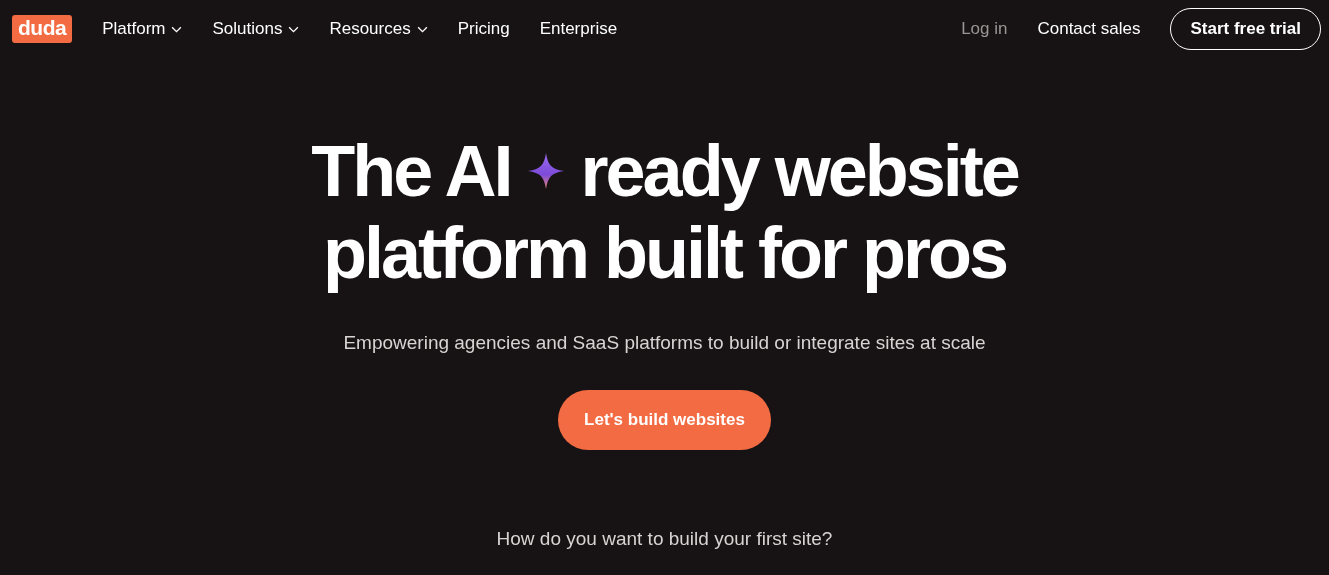  Describe the element at coordinates (483, 29) in the screenshot. I see `nav-link: Pricing` at that location.